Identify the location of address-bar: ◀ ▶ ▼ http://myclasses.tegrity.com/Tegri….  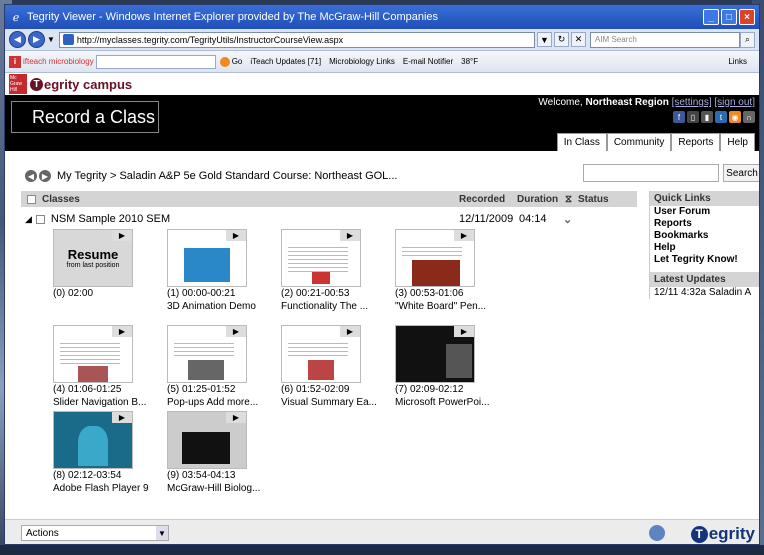
(382, 40).